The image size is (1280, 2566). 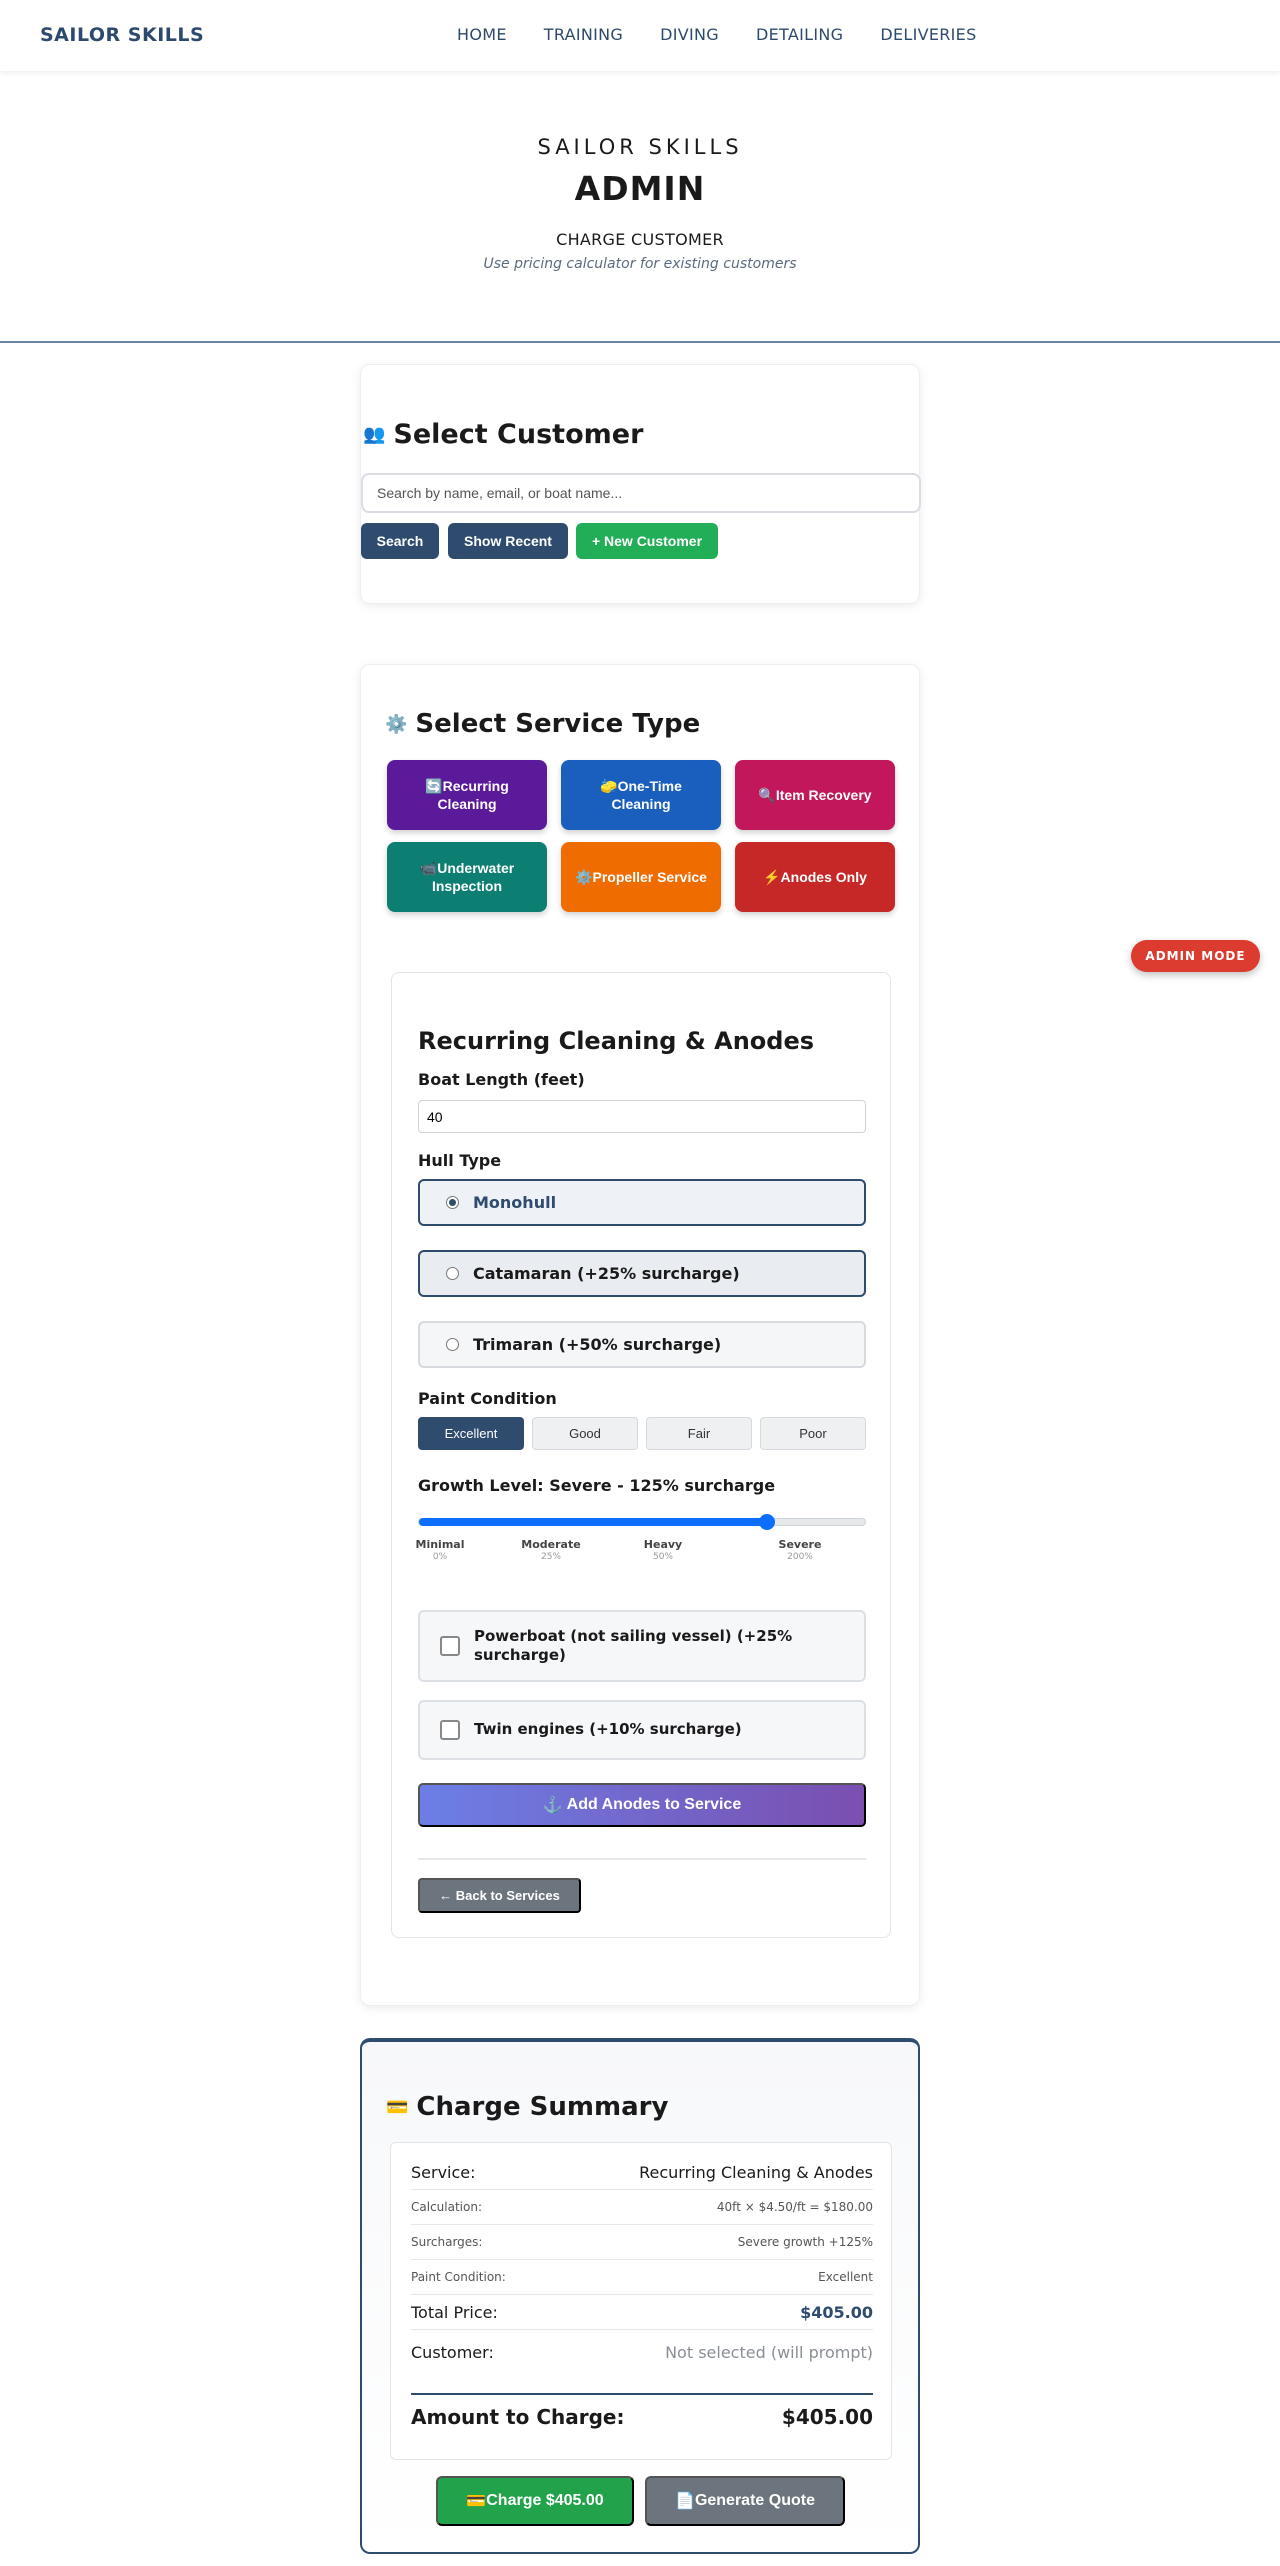 I want to click on amount-to-charge: Amount to Charge: $405.00, so click(x=642, y=2417).